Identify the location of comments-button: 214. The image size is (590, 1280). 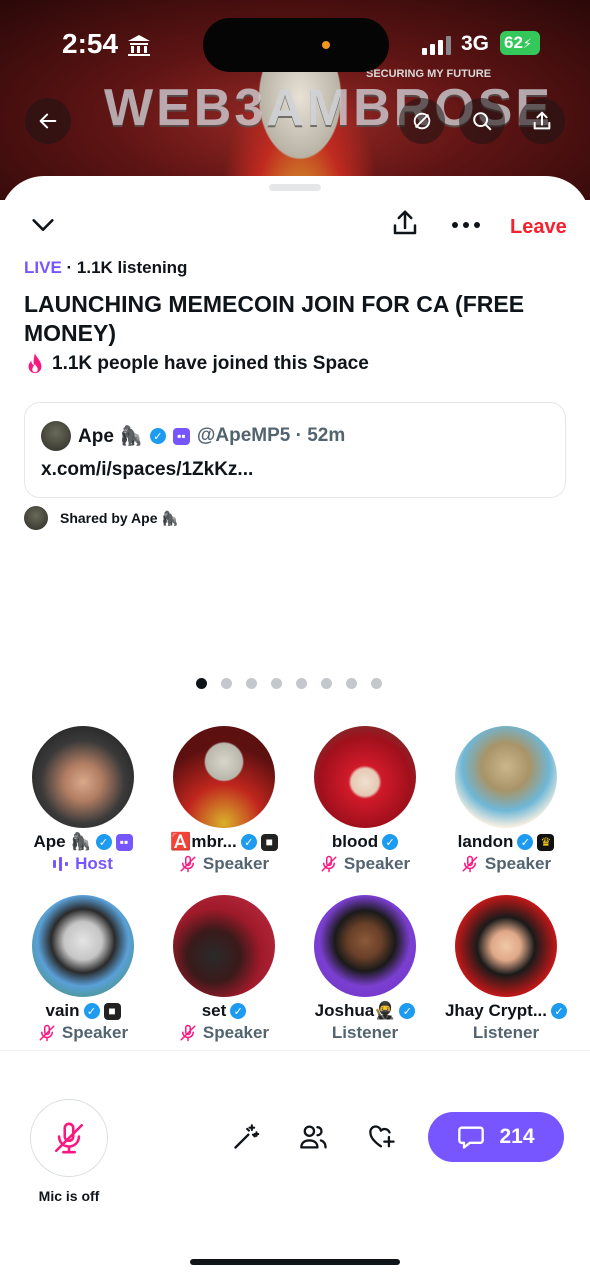
(496, 1137).